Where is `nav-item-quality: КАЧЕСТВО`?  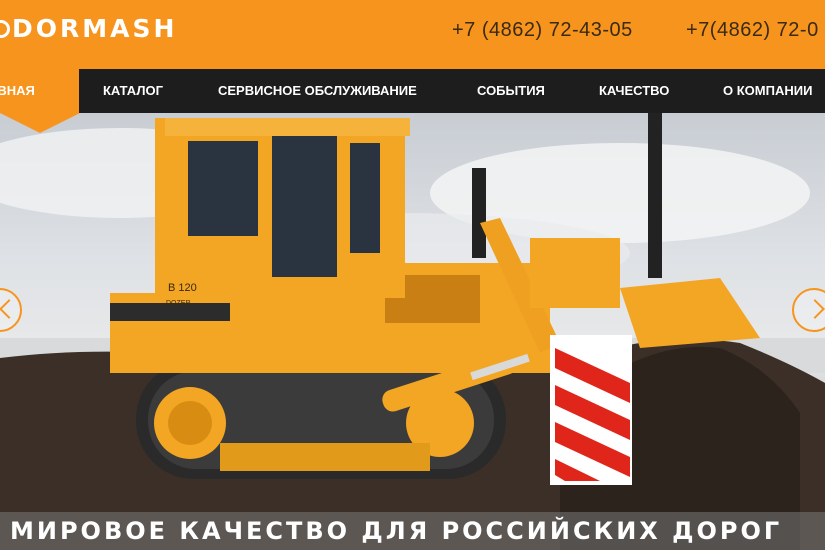
nav-item-quality: КАЧЕСТВО is located at coordinates (634, 91).